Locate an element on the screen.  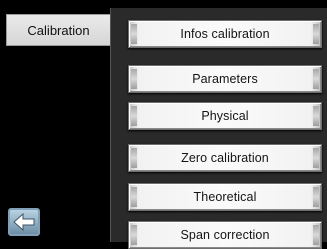
tab-calibration-label: Calibration is located at coordinates (58, 30).